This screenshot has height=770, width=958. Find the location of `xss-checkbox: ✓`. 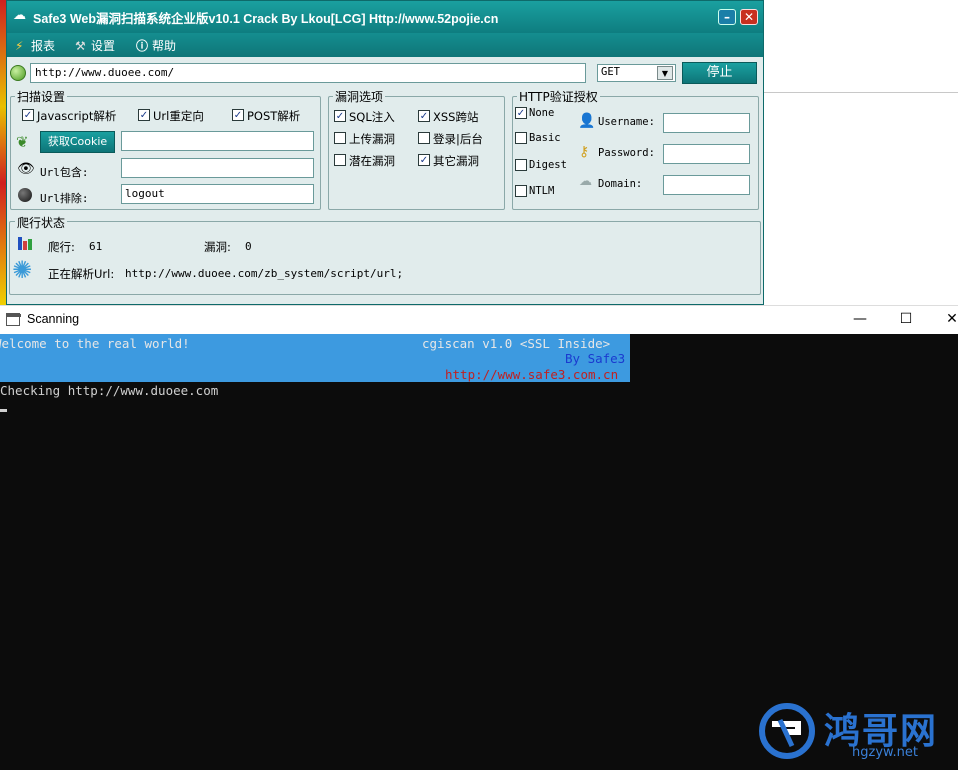

xss-checkbox: ✓ is located at coordinates (424, 116).